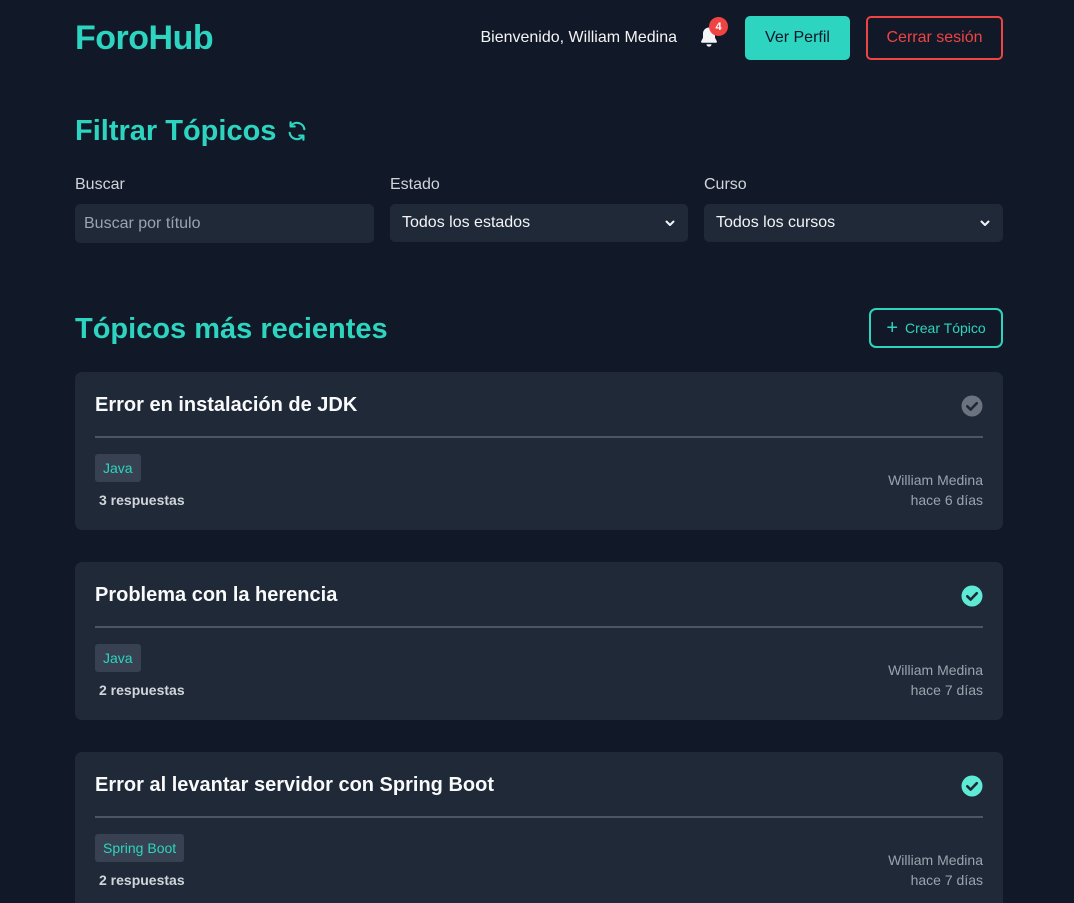 This screenshot has height=903, width=1074. What do you see at coordinates (142, 223) in the screenshot?
I see `search-placeholder: Buscar por título` at bounding box center [142, 223].